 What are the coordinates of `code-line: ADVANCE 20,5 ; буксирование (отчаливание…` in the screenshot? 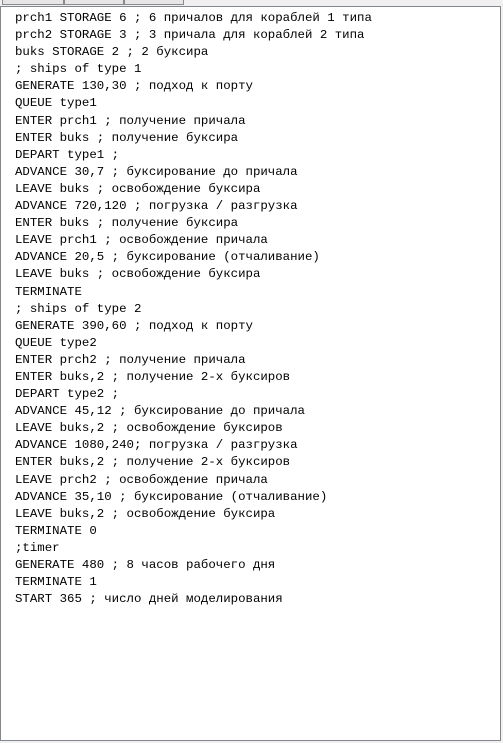 It's located at (167, 257).